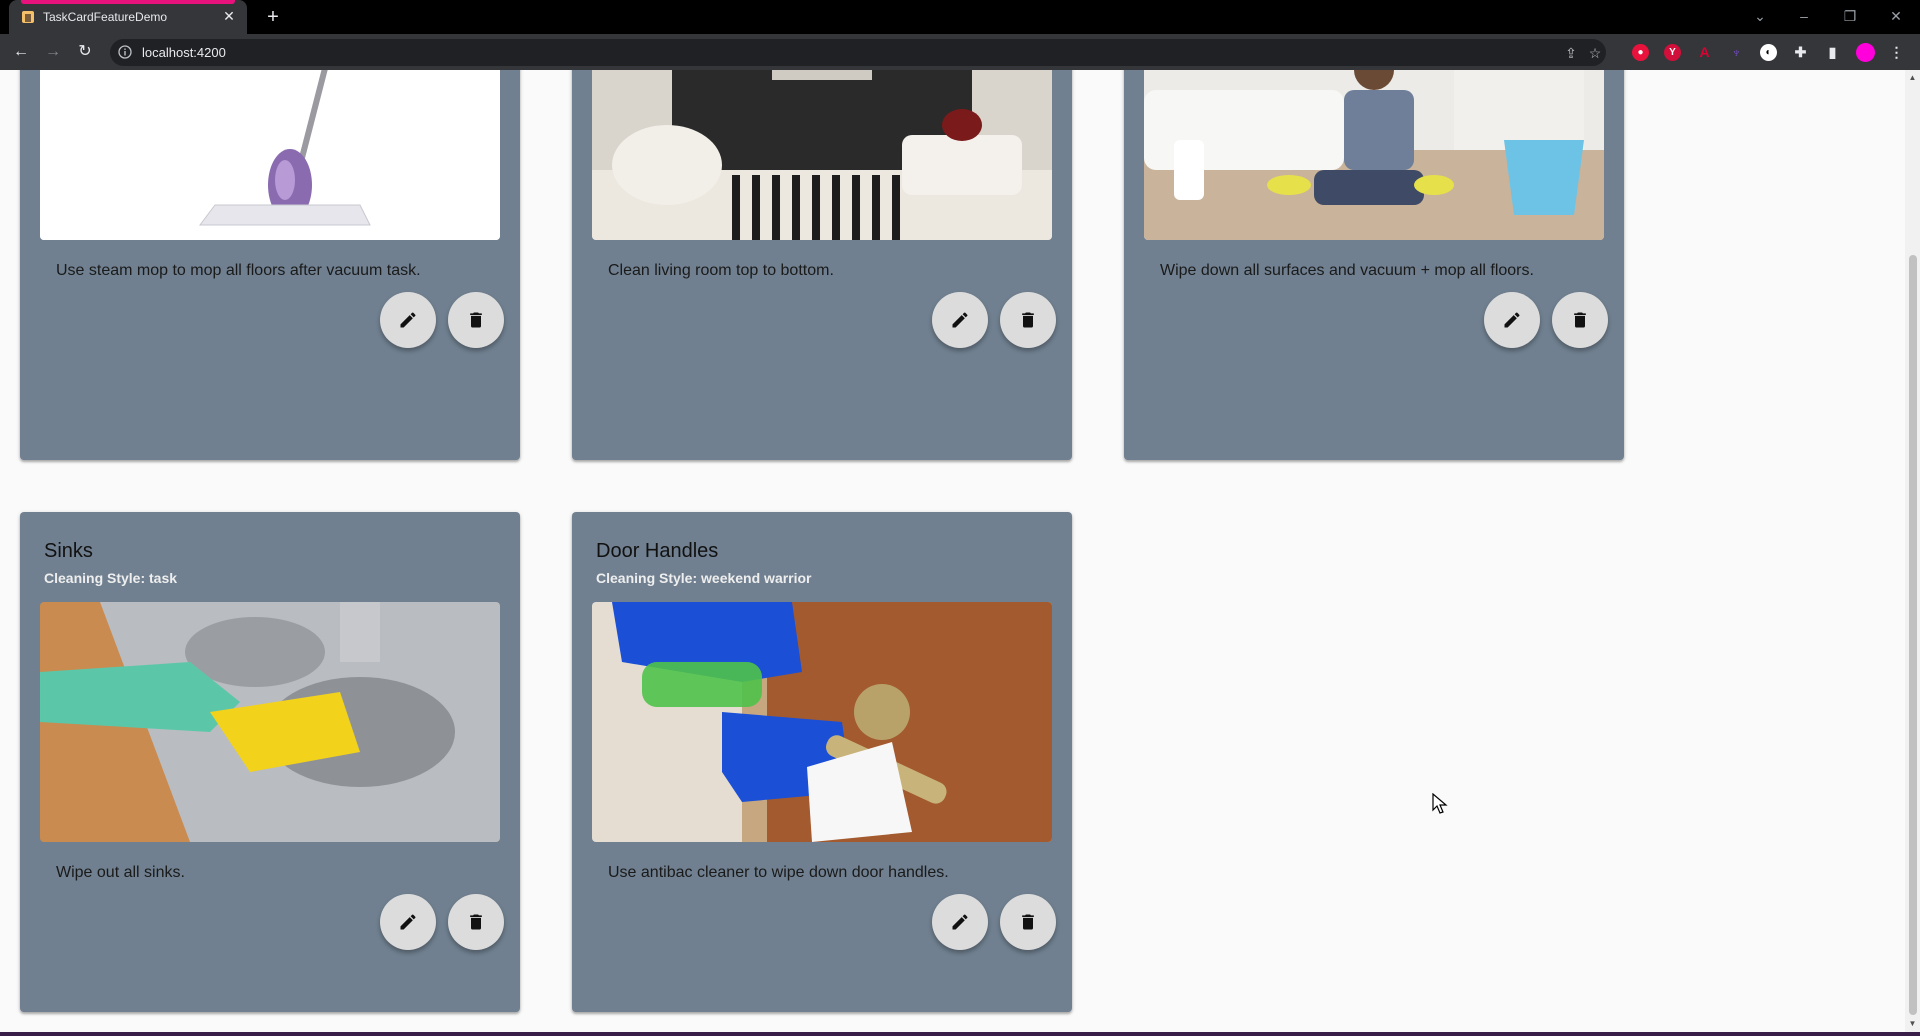  What do you see at coordinates (1640, 52) in the screenshot?
I see `extension-red-icon: ●` at bounding box center [1640, 52].